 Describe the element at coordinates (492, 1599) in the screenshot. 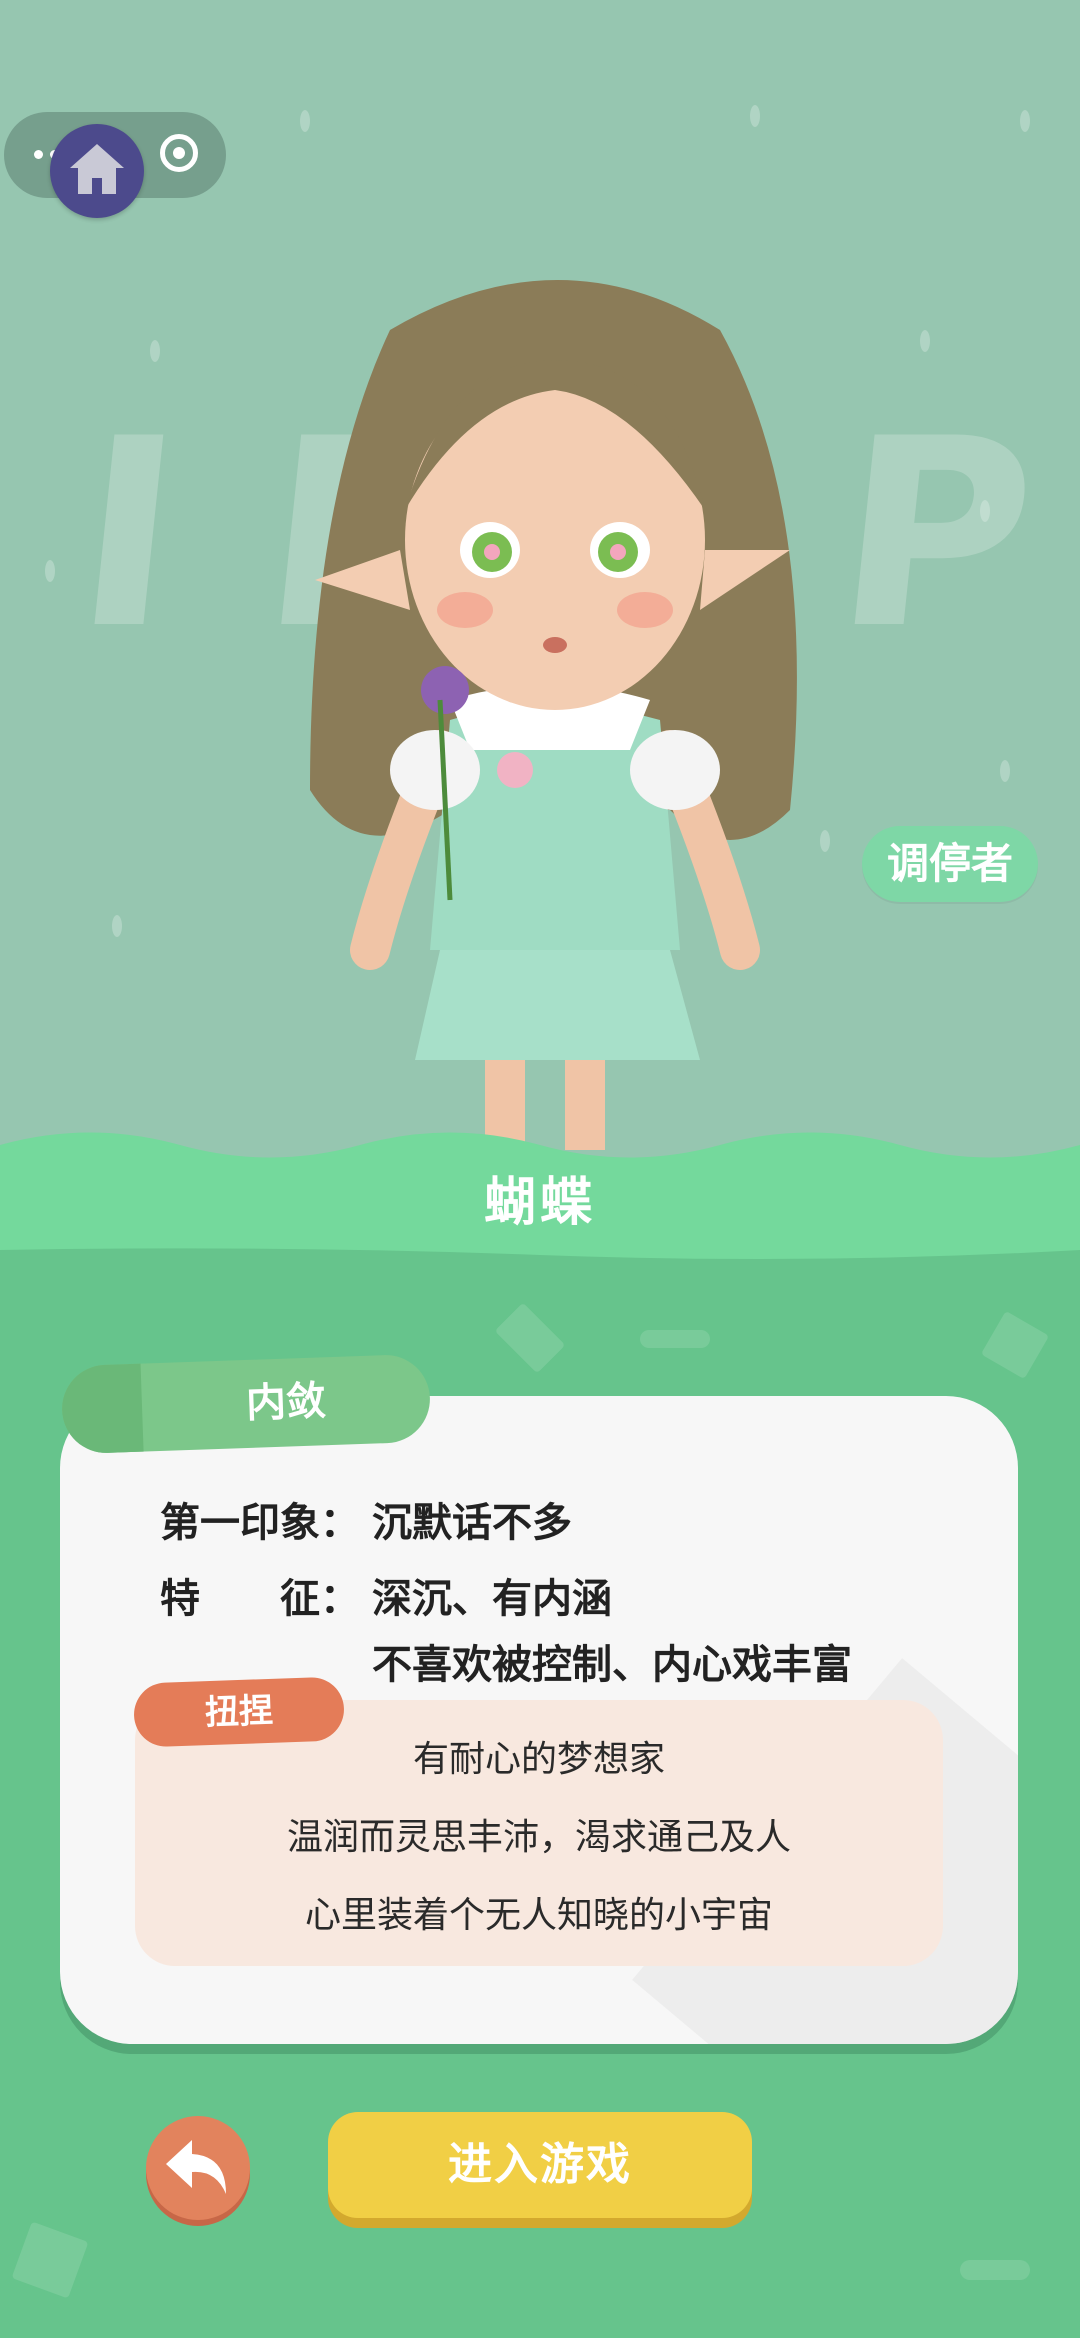

I see `traits-value-line1: 深沉、有内涵` at that location.